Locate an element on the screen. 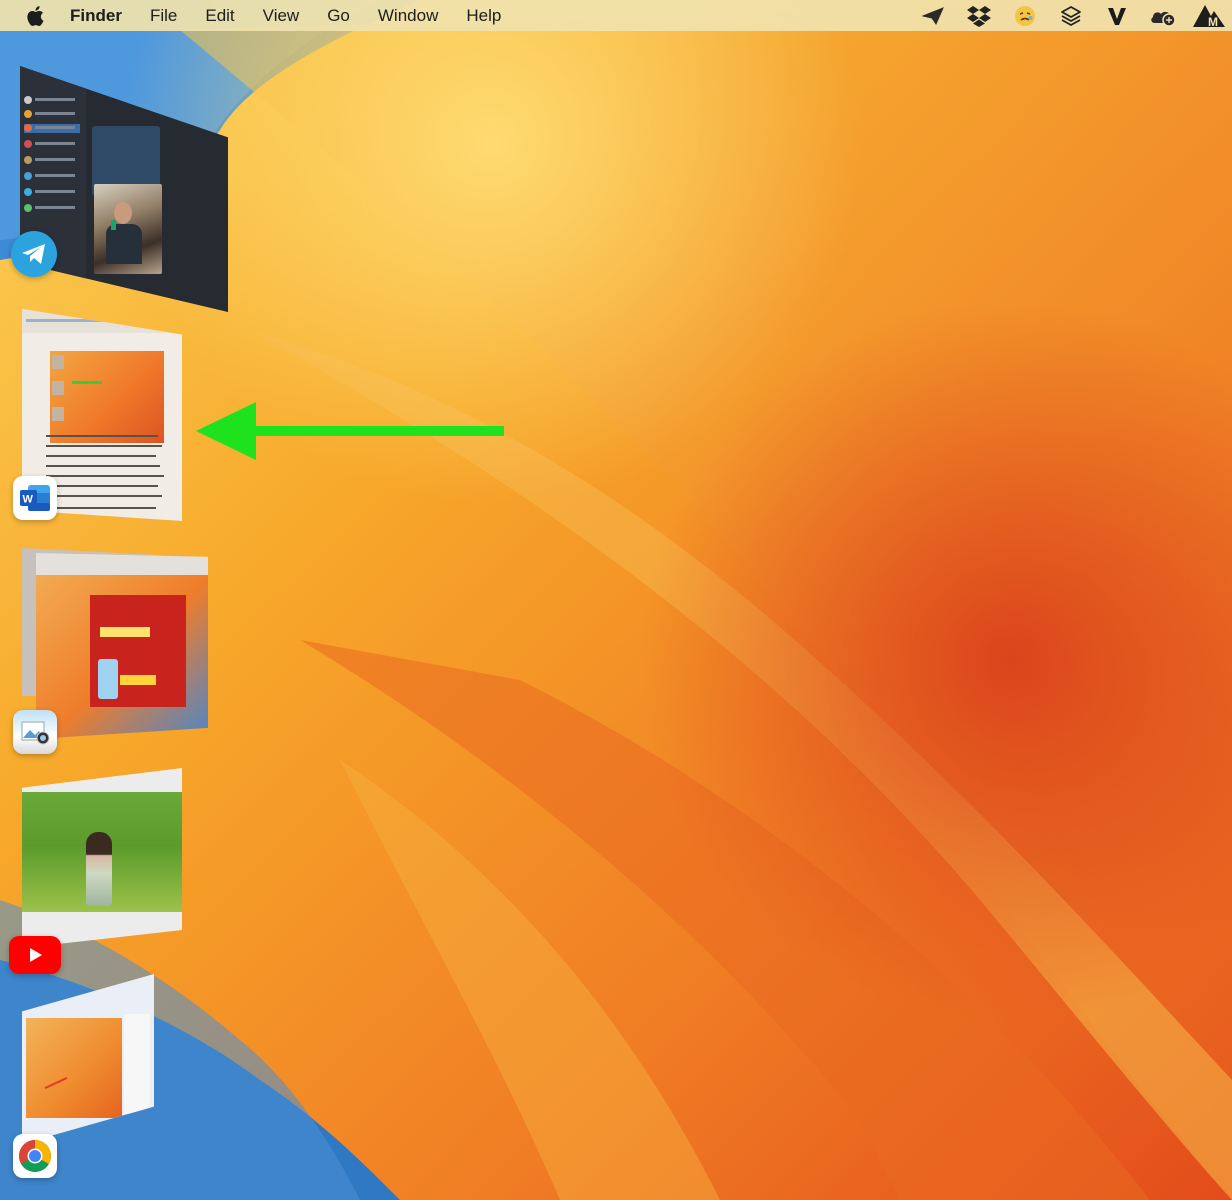 Image resolution: width=1232 pixels, height=1200 pixels. stage-window-preview is located at coordinates (122, 646).